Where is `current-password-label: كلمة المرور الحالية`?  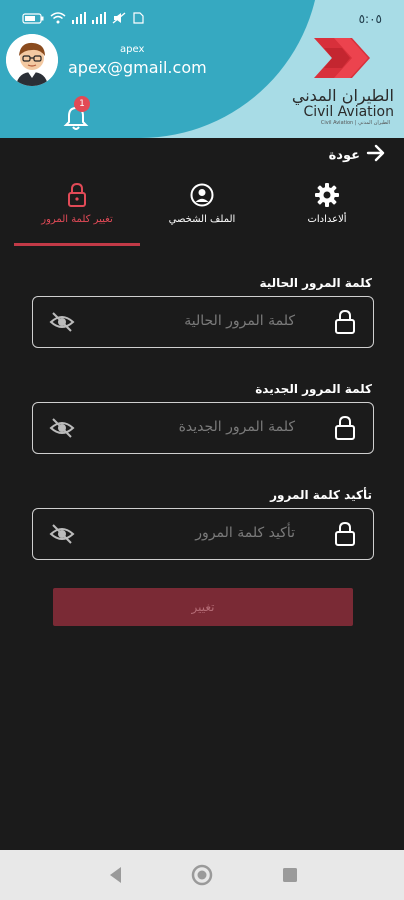
current-password-label: كلمة المرور الحالية is located at coordinates (315, 283).